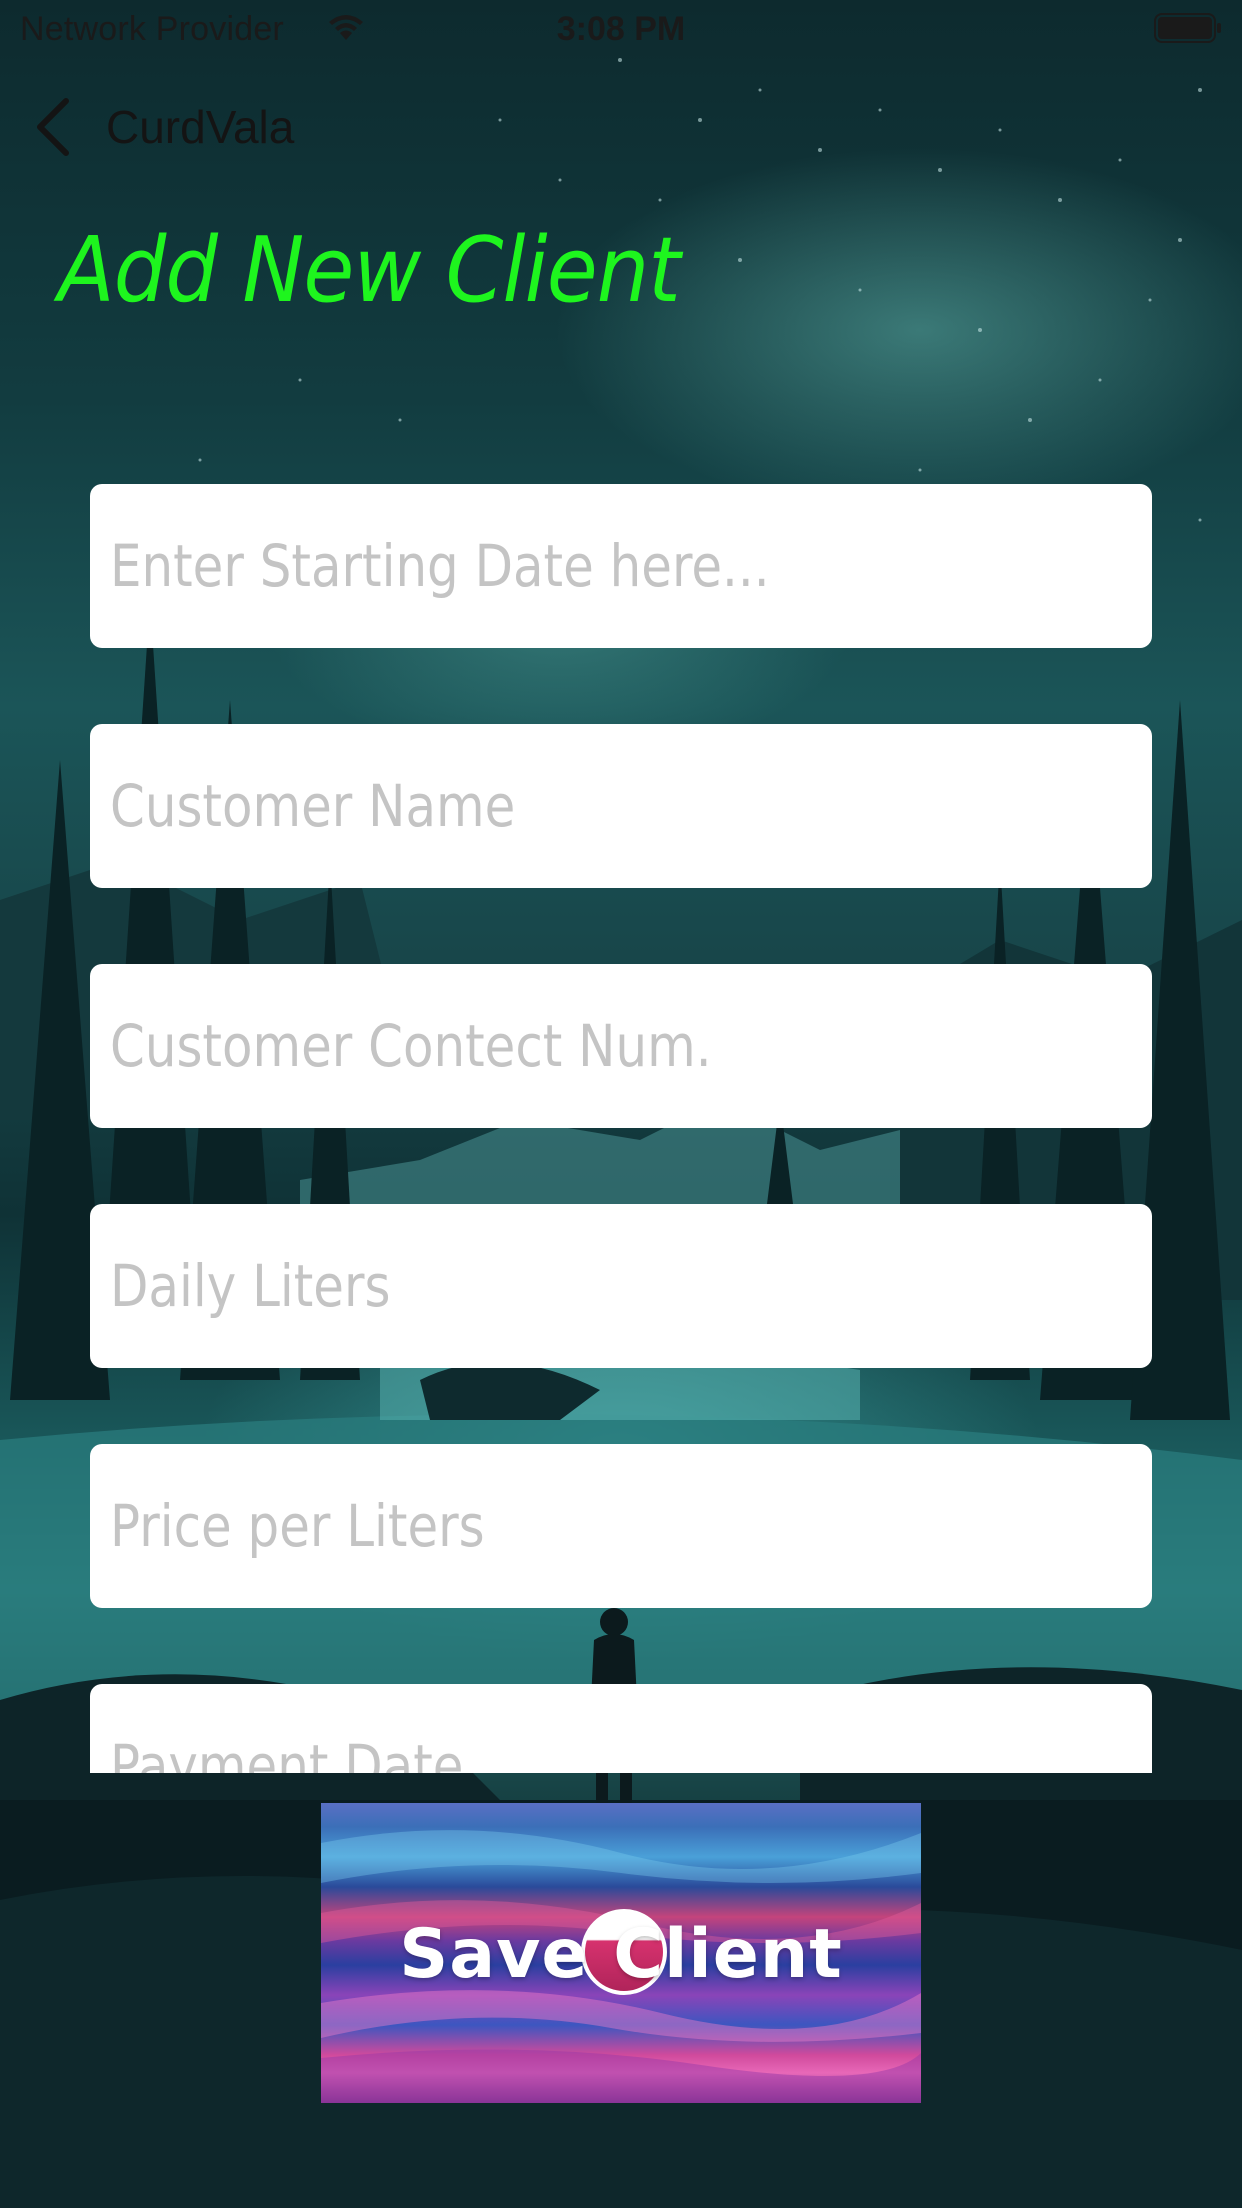 The image size is (1242, 2208). Describe the element at coordinates (549, 1744) in the screenshot. I see `payment-date-input` at that location.